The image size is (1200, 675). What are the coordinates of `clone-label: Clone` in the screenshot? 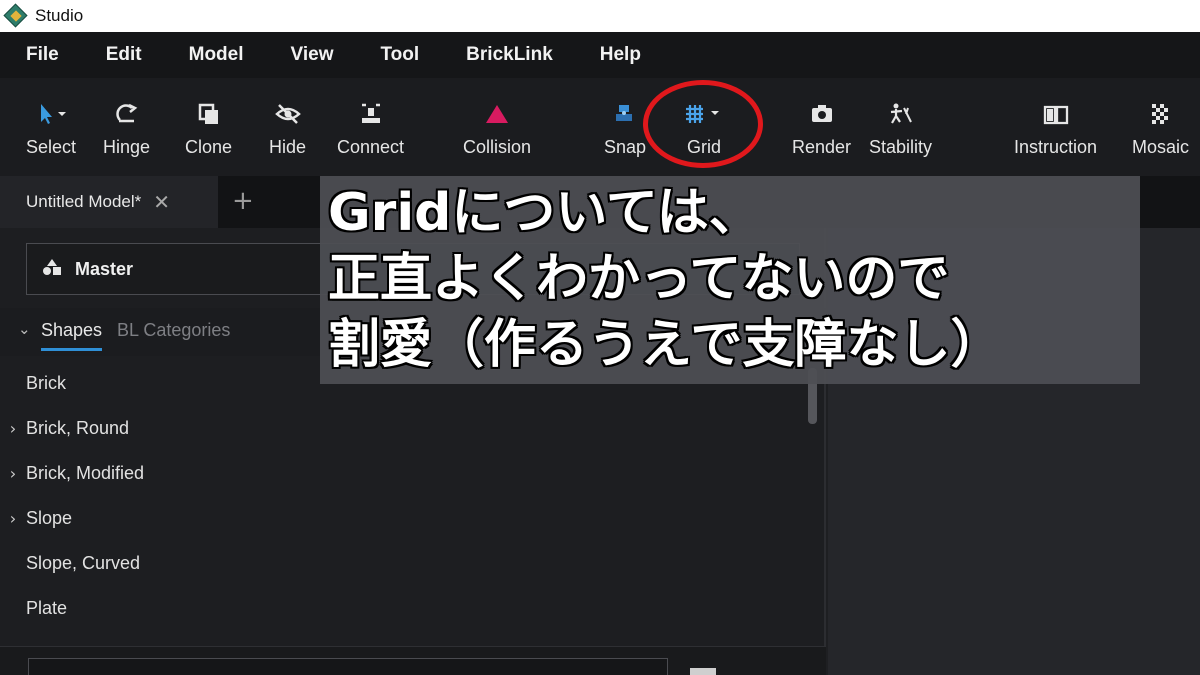 It's located at (209, 147).